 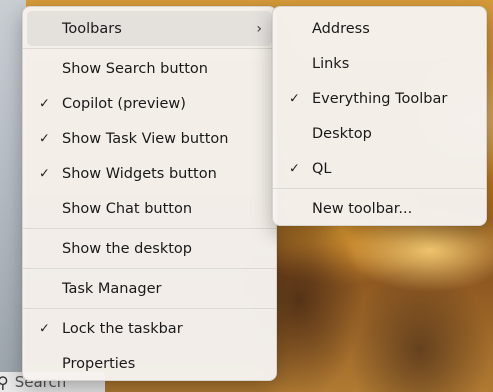 I want to click on menu-item-label: Show Search button, so click(x=135, y=68).